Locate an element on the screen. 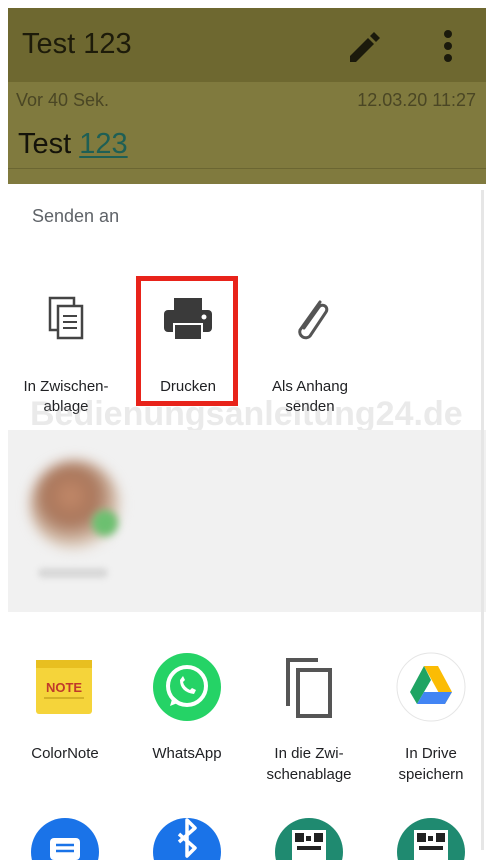 The height and width of the screenshot is (860, 486). more-options-icon is located at coordinates (448, 46).